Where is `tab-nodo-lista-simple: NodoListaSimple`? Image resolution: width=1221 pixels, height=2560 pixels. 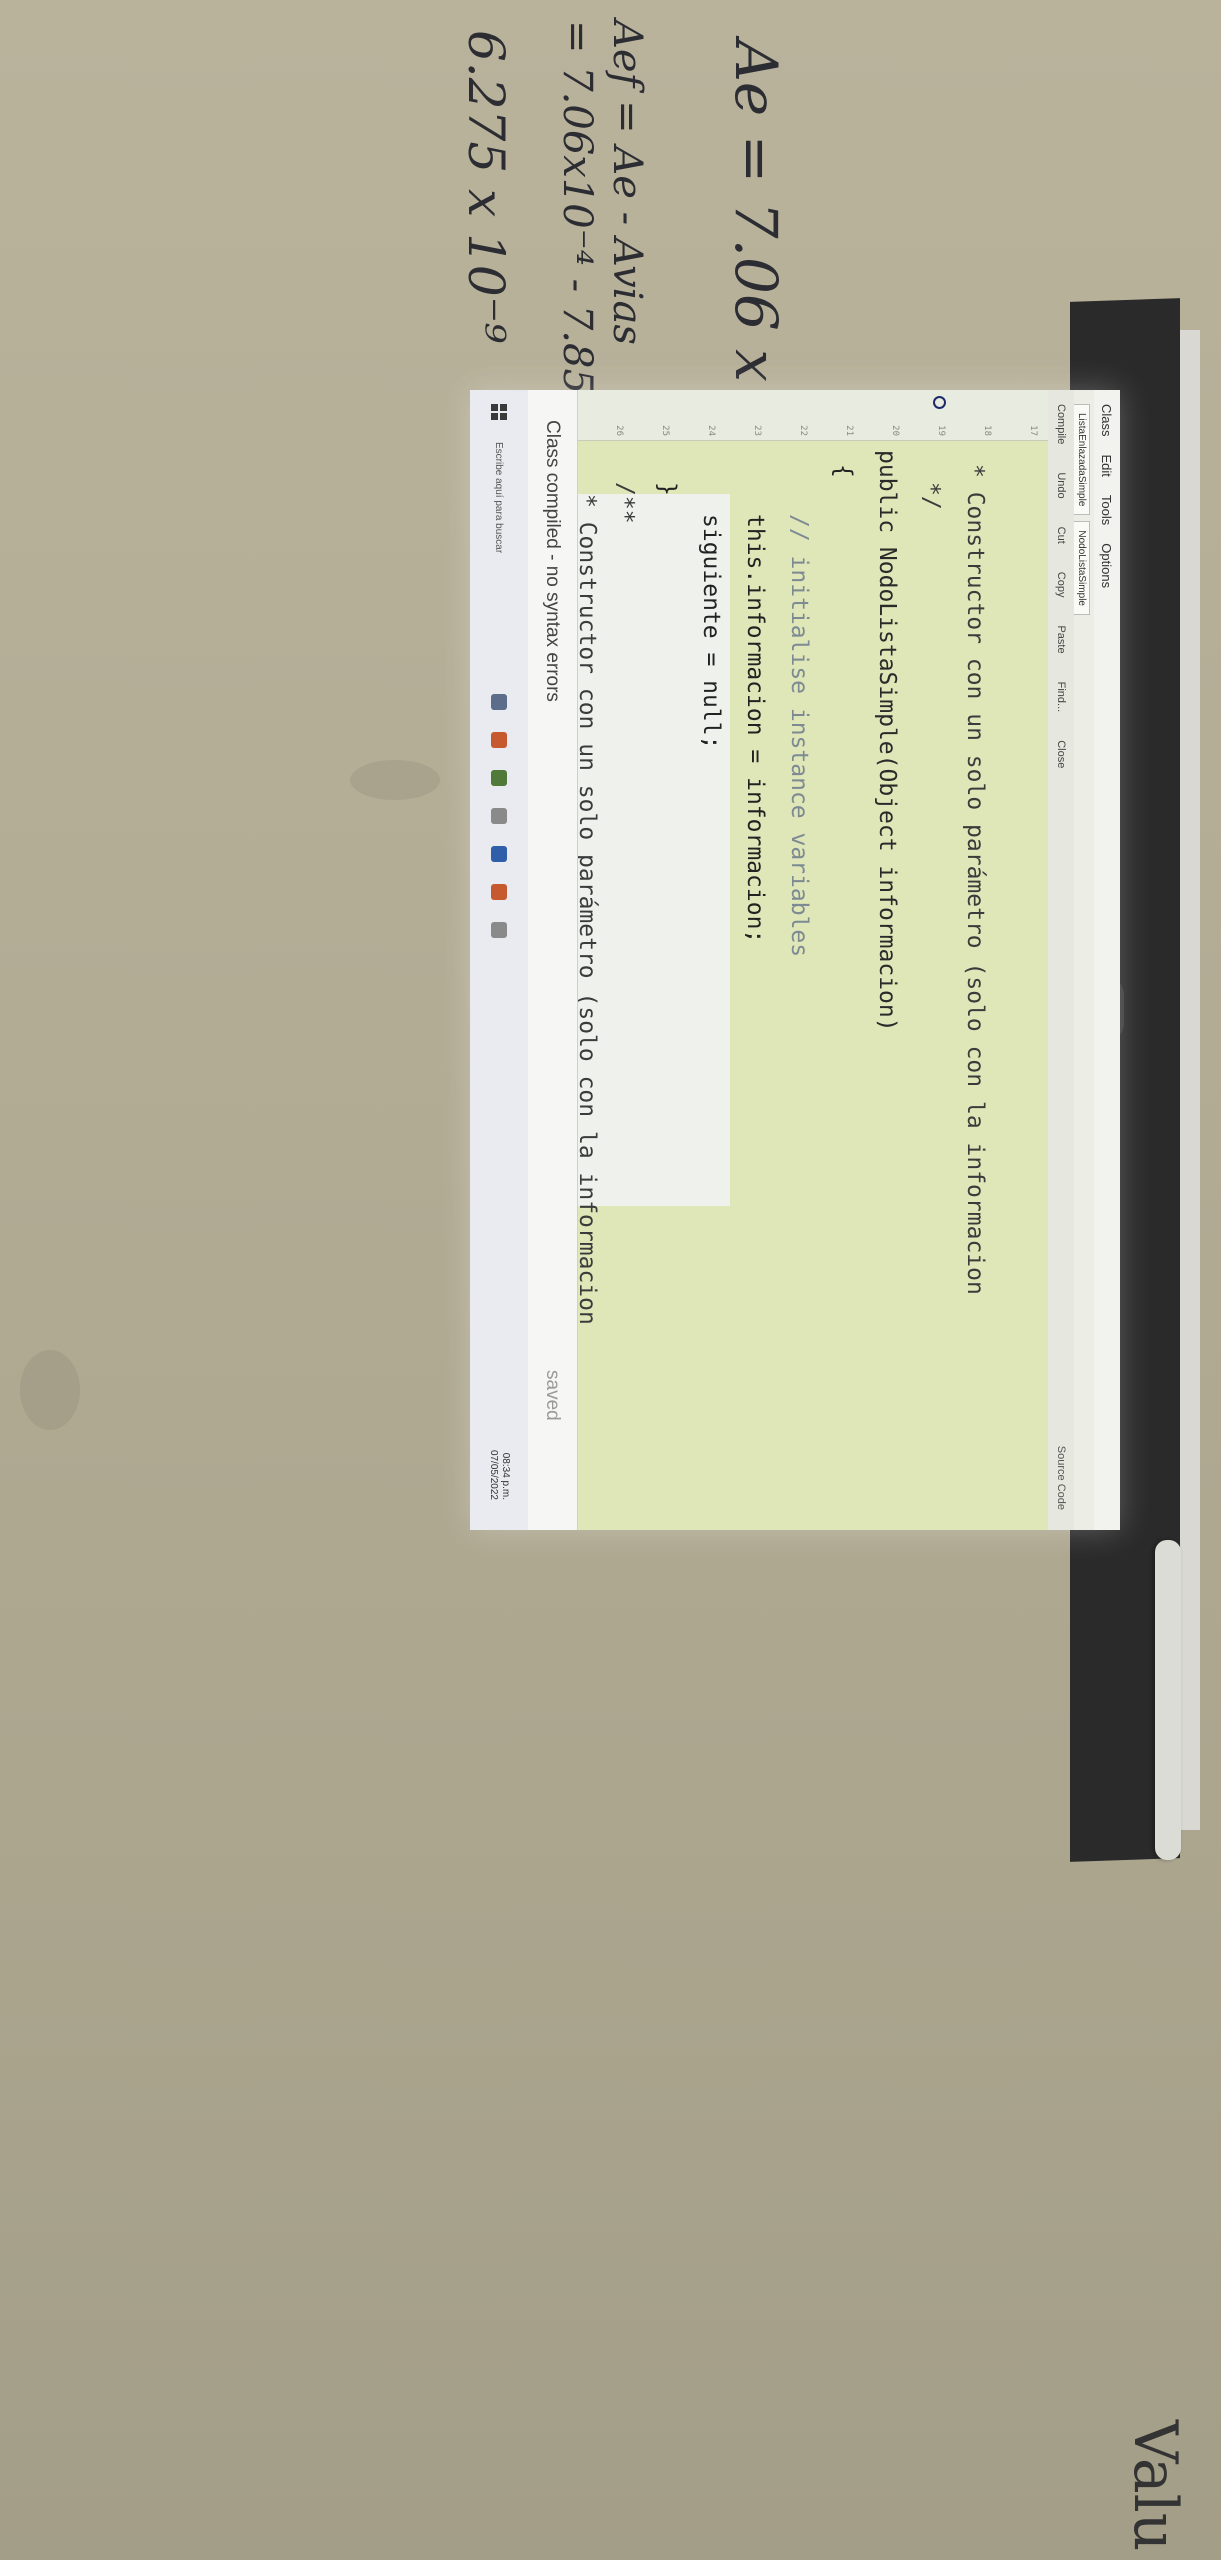
tab-nodo-lista-simple: NodoListaSimple is located at coordinates (1082, 568).